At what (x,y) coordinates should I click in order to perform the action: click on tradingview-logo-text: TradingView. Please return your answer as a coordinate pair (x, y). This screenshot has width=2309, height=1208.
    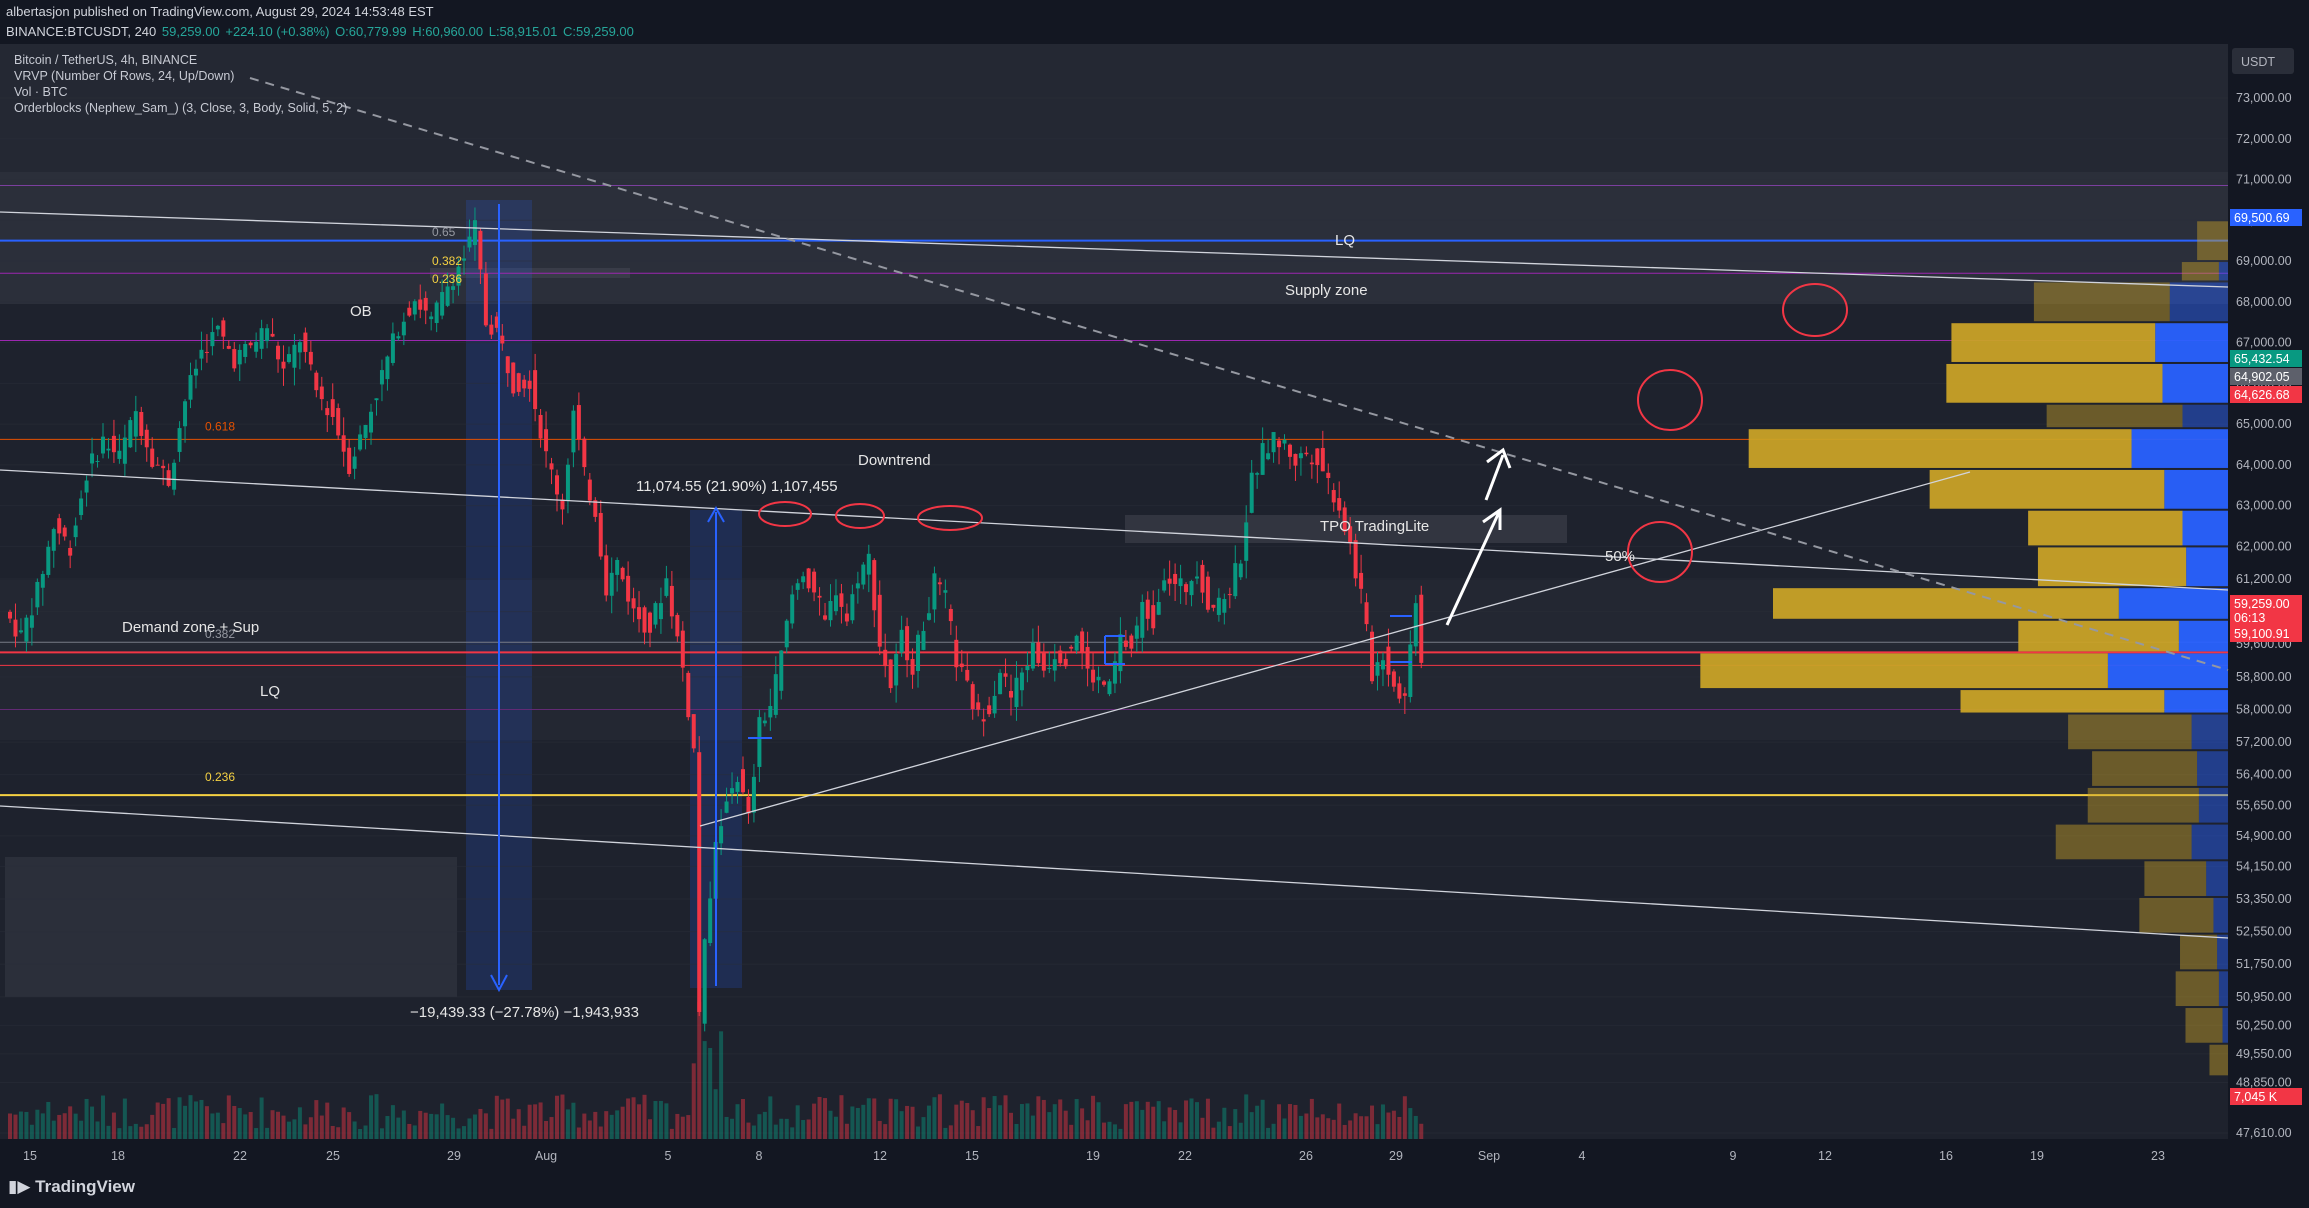
    Looking at the image, I should click on (85, 1186).